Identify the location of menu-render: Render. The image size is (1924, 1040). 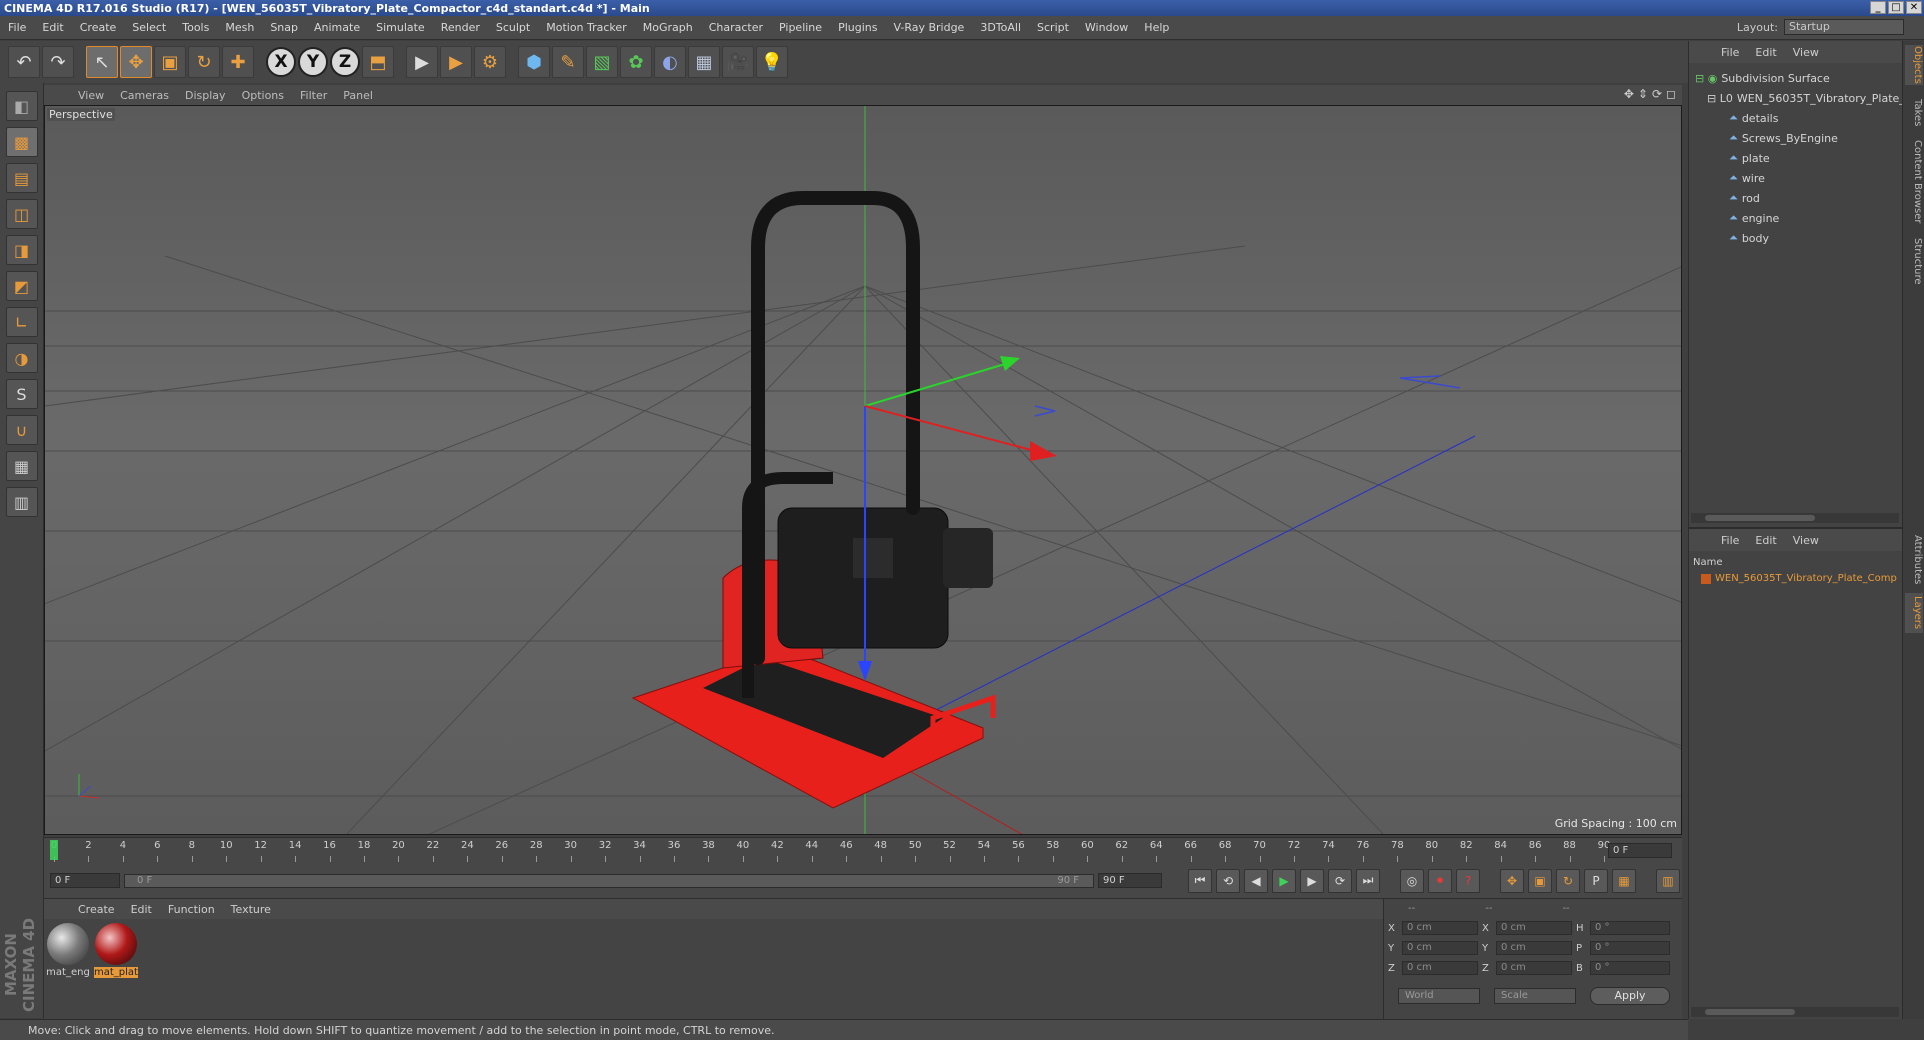
(460, 27).